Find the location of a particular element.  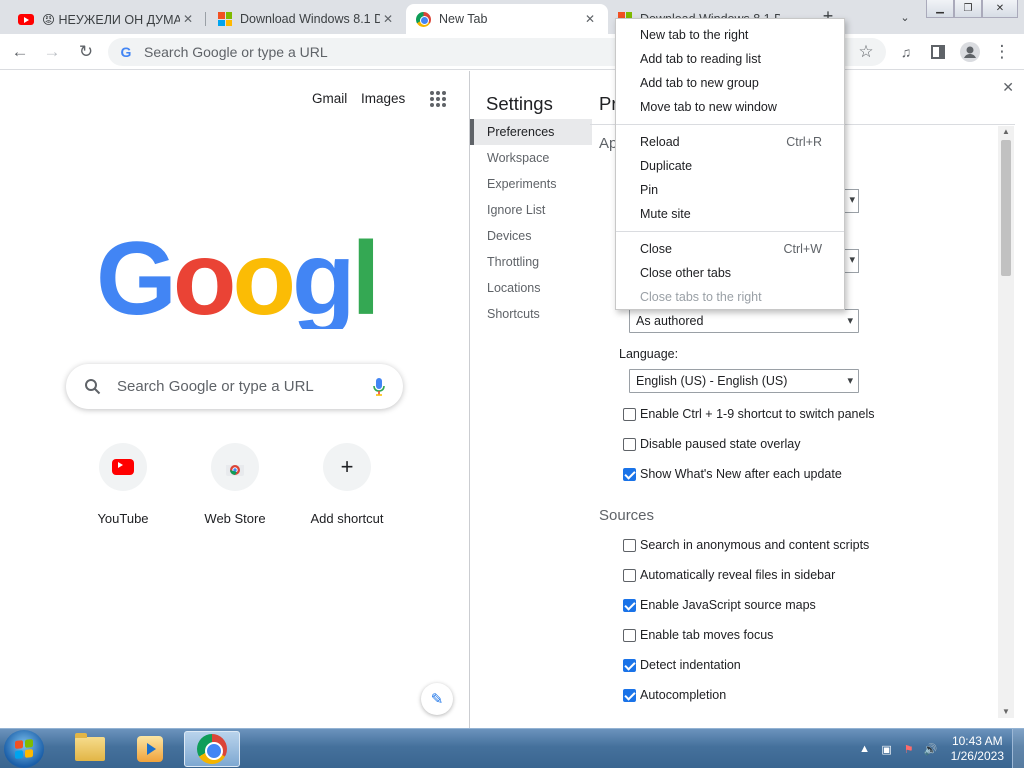

panel-layout-select is located at coordinates (852, 261).